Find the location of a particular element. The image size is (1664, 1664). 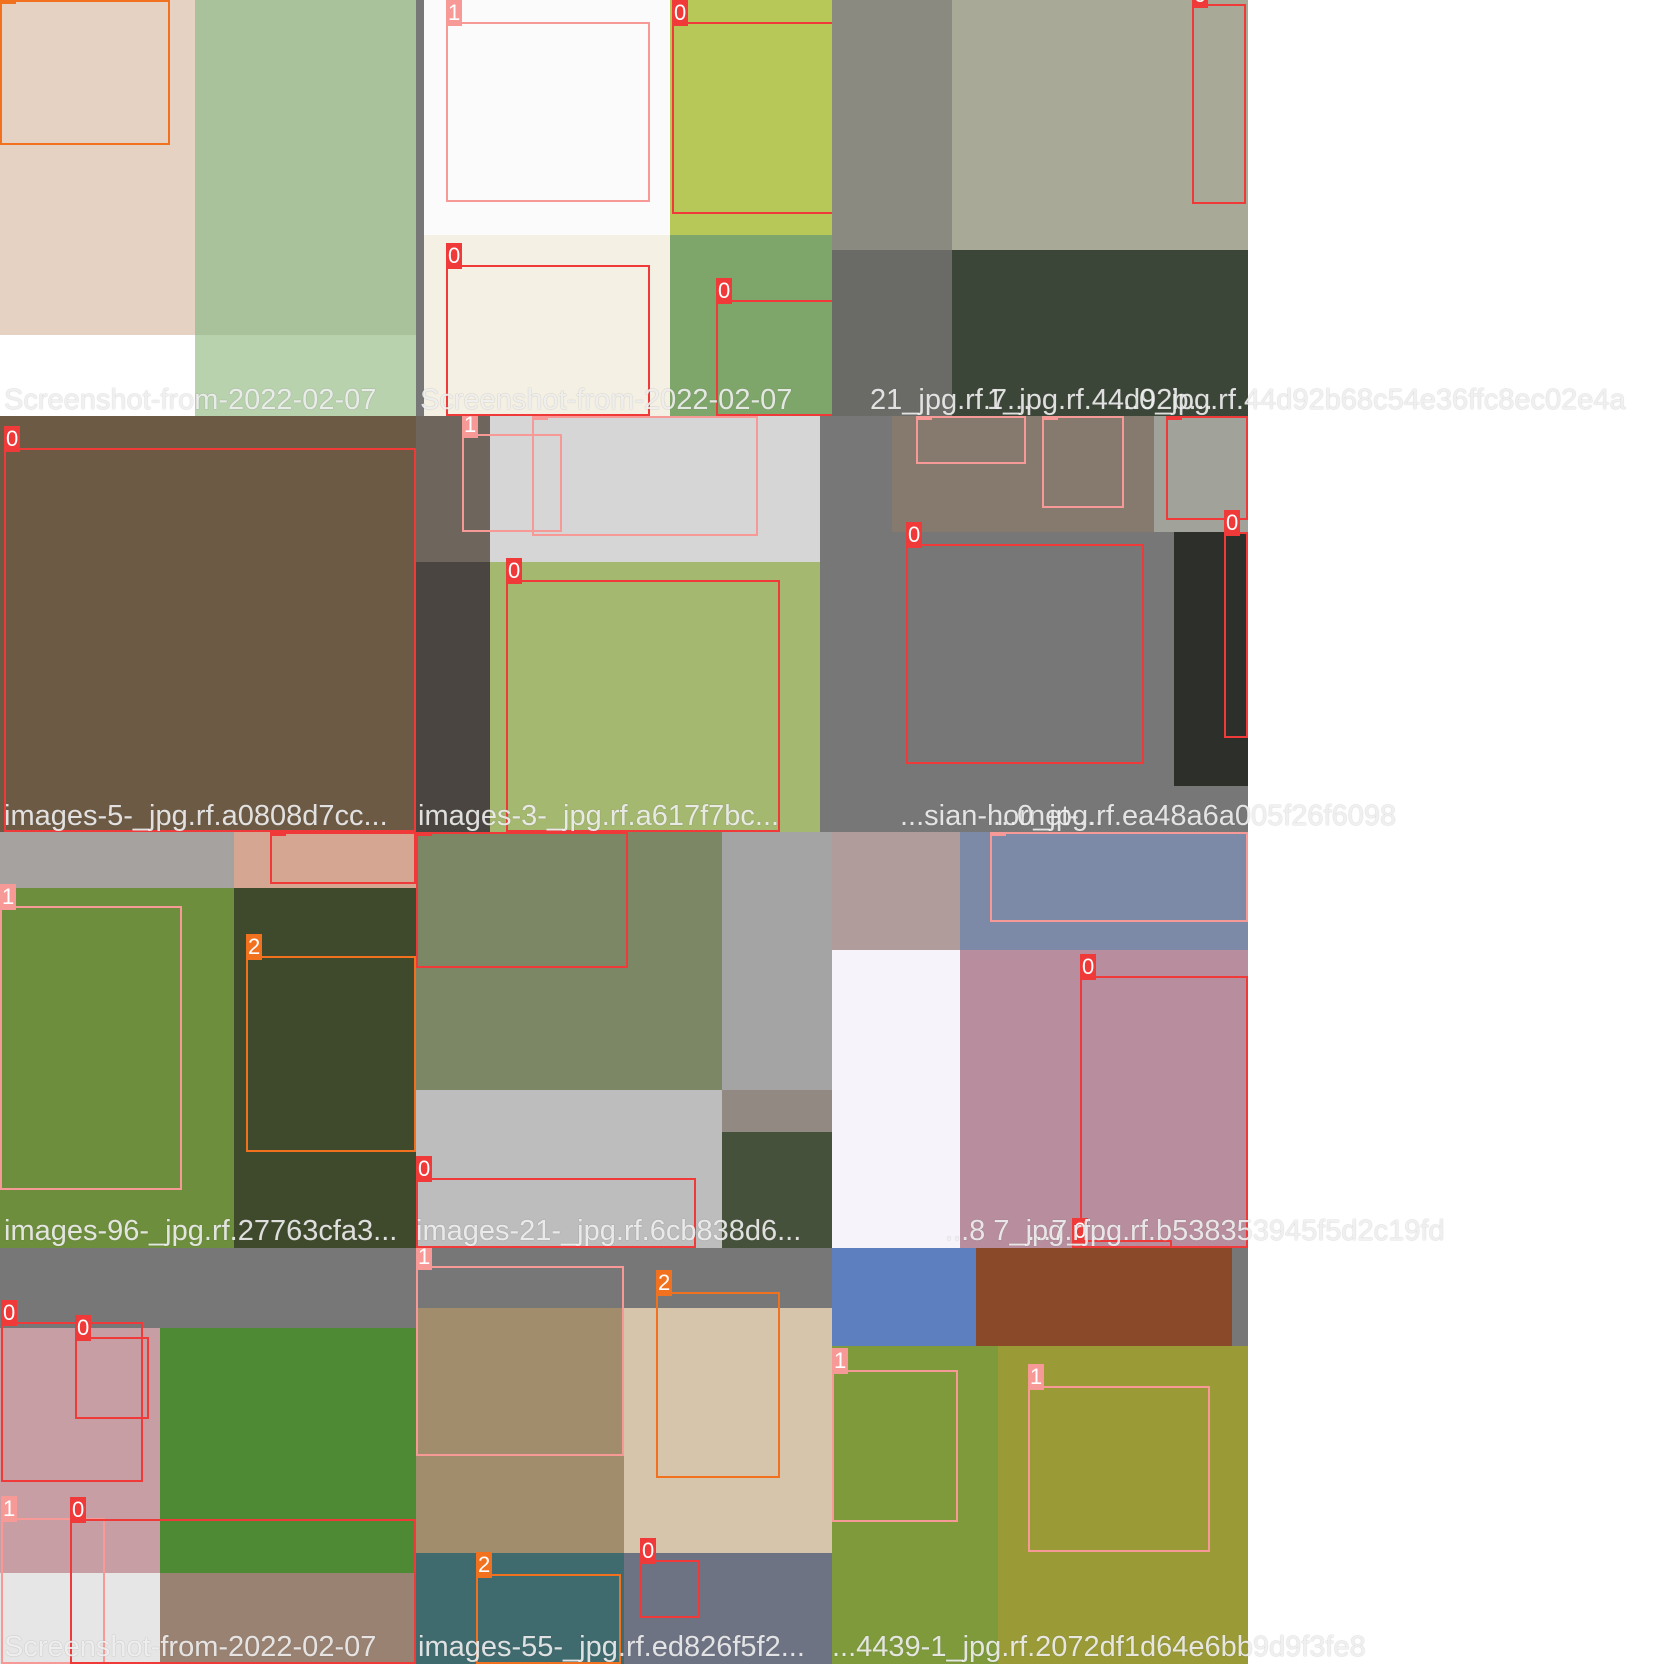

mosaic-cell-5: 110 is located at coordinates (624, 624).